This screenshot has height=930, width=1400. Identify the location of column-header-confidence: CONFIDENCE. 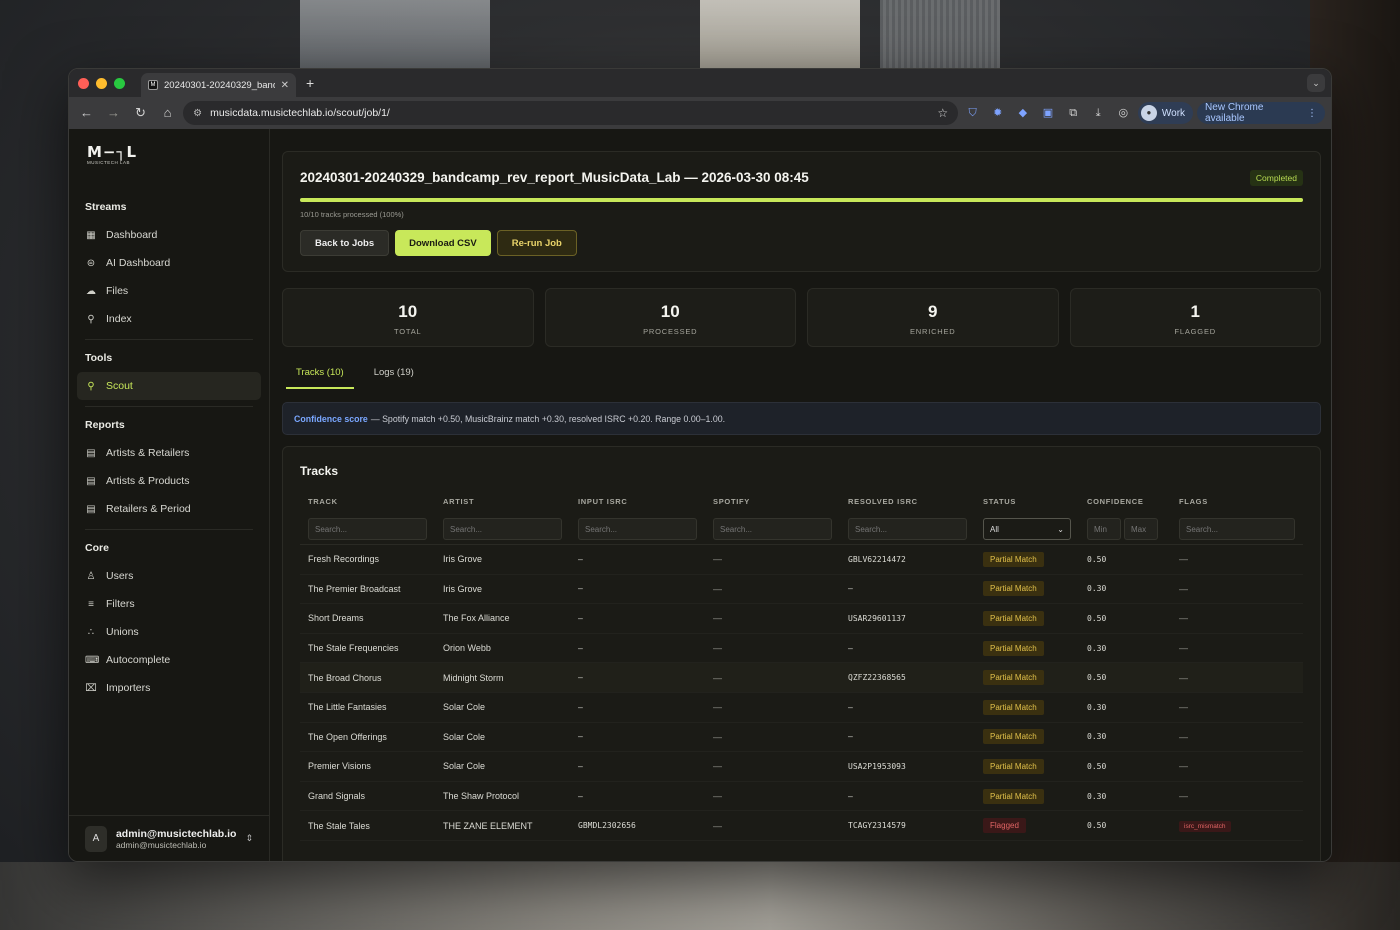
(1125, 505).